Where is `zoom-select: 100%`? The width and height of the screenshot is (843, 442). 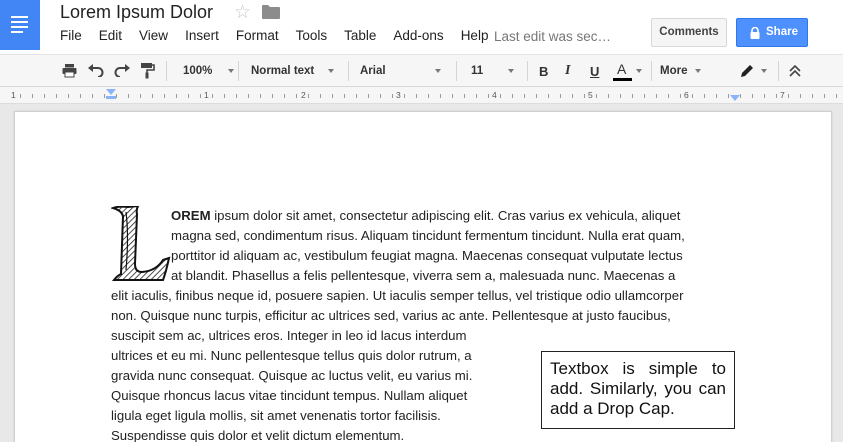
zoom-select: 100% is located at coordinates (209, 71).